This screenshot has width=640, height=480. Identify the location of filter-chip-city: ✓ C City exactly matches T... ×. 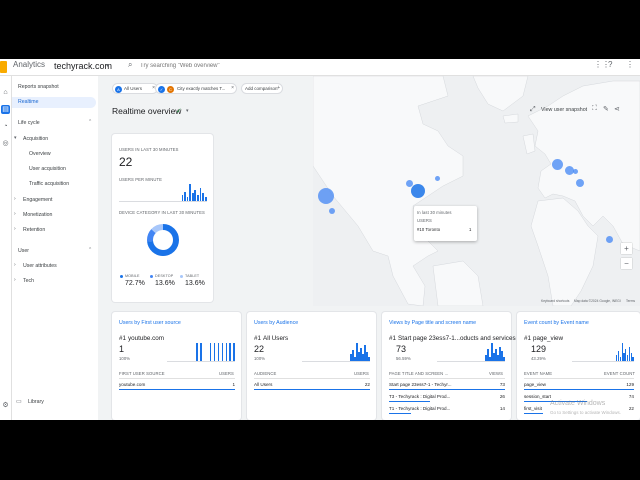
(196, 88).